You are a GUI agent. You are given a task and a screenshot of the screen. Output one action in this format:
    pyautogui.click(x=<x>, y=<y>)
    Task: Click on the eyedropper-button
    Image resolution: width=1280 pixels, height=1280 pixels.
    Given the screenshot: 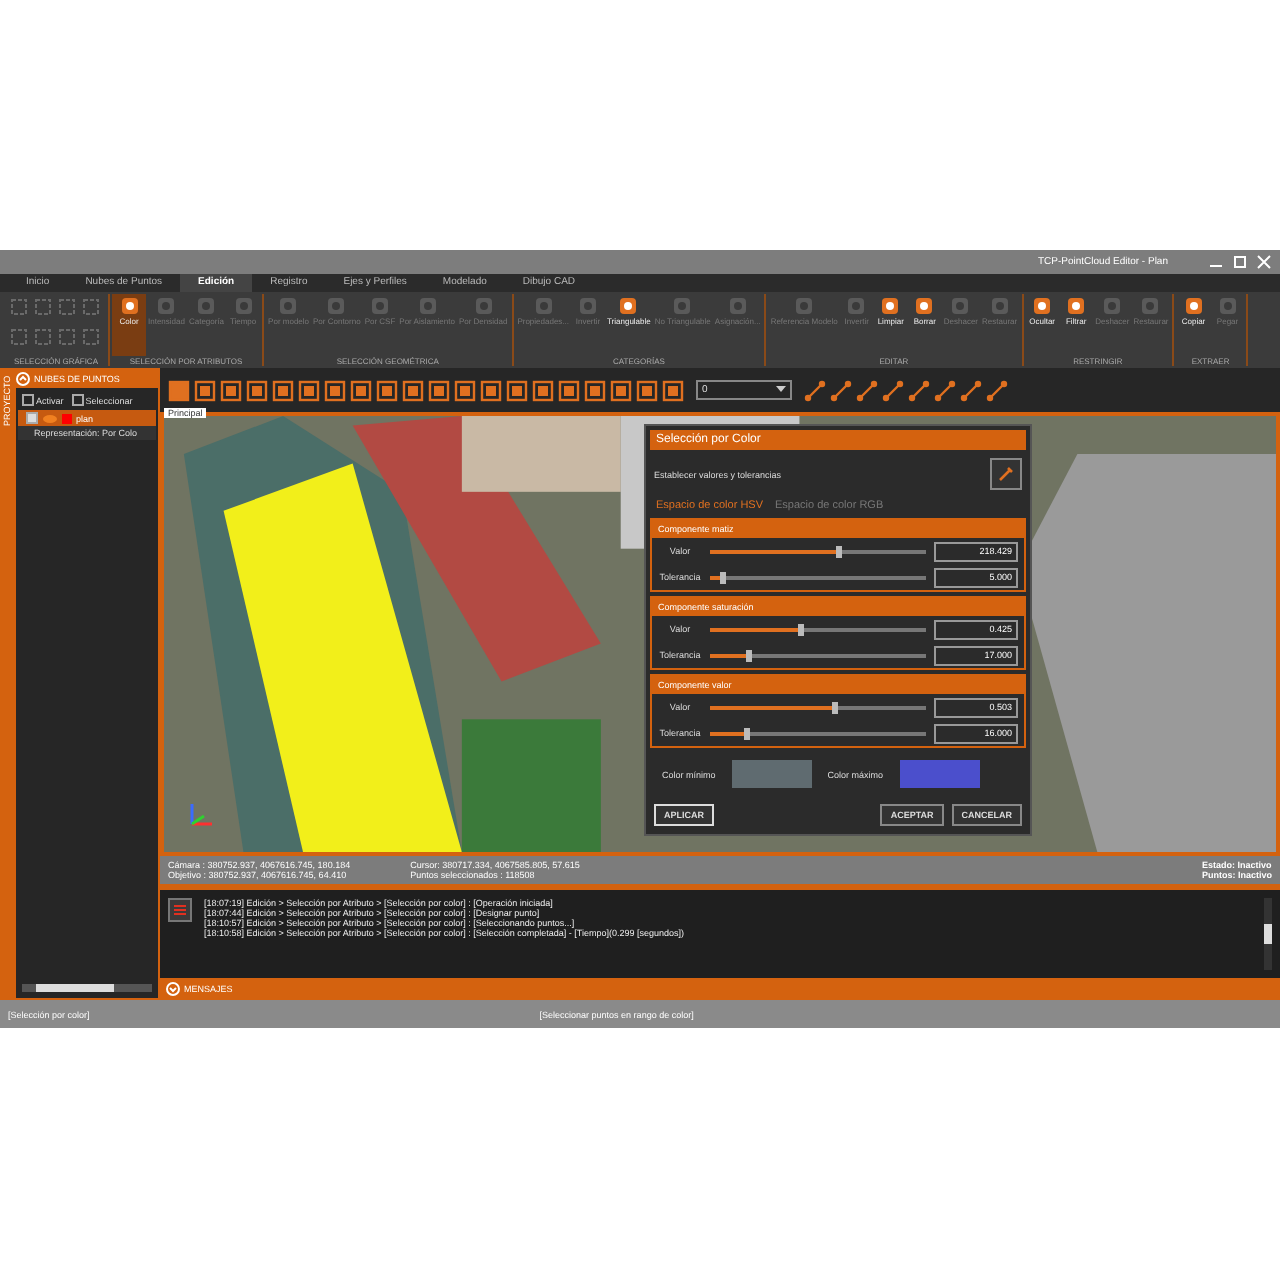 What is the action you would take?
    pyautogui.click(x=1006, y=474)
    